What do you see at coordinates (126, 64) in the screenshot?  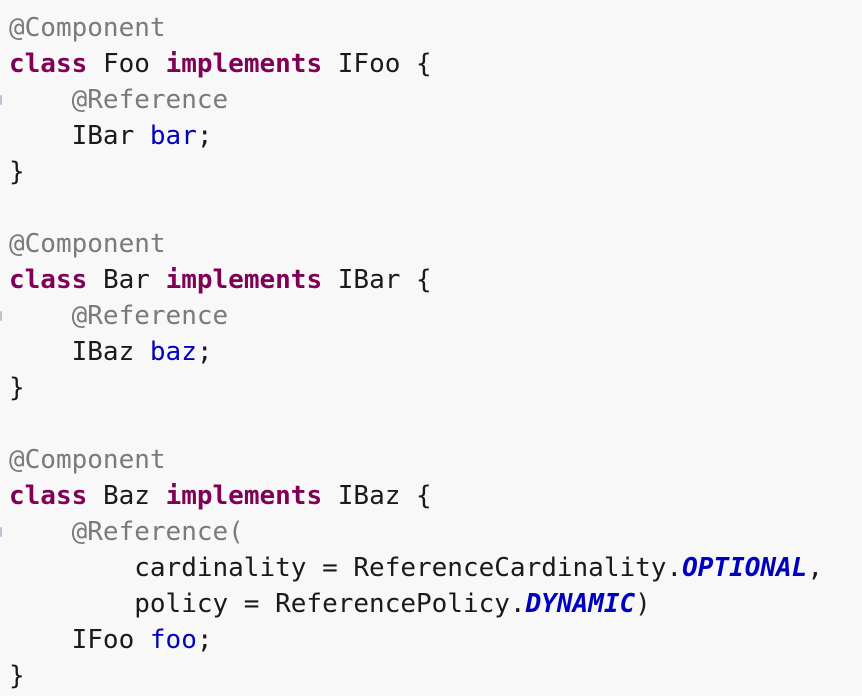 I see `class-name: Foo` at bounding box center [126, 64].